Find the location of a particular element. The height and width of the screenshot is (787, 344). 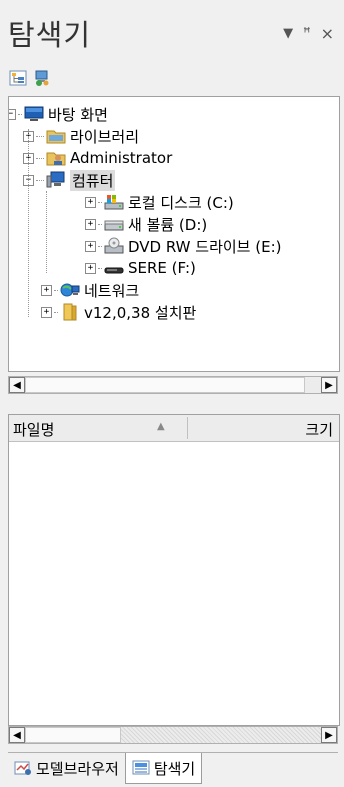

dropdown-icon: ▼ is located at coordinates (288, 34).